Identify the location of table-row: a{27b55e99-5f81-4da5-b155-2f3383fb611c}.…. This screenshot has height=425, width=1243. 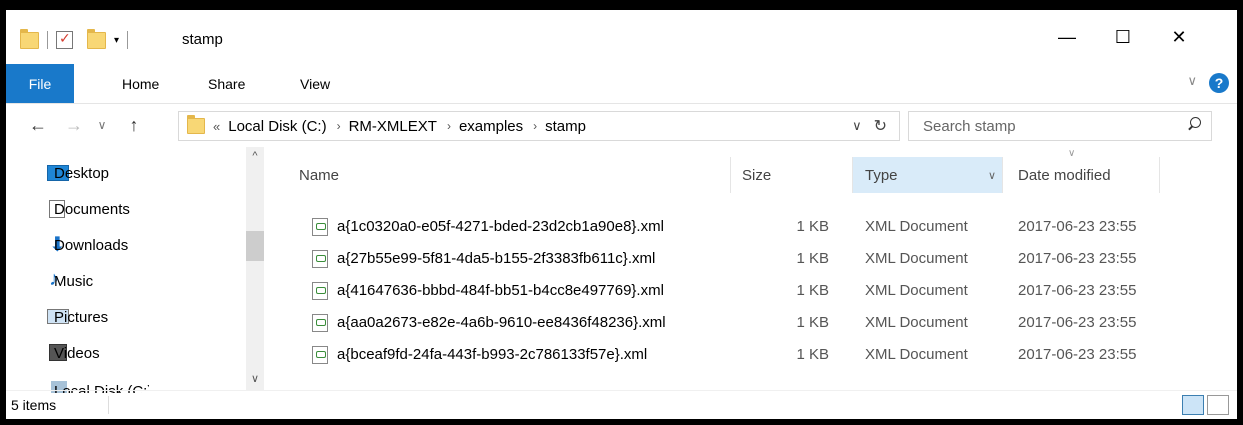
(755, 259).